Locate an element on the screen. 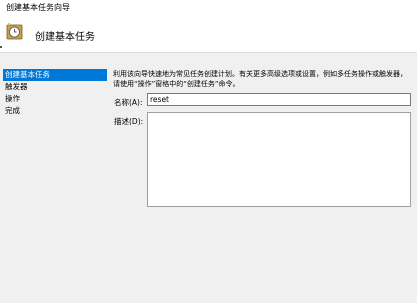 This screenshot has height=303, width=417. description-label: 描述(D): is located at coordinates (129, 121).